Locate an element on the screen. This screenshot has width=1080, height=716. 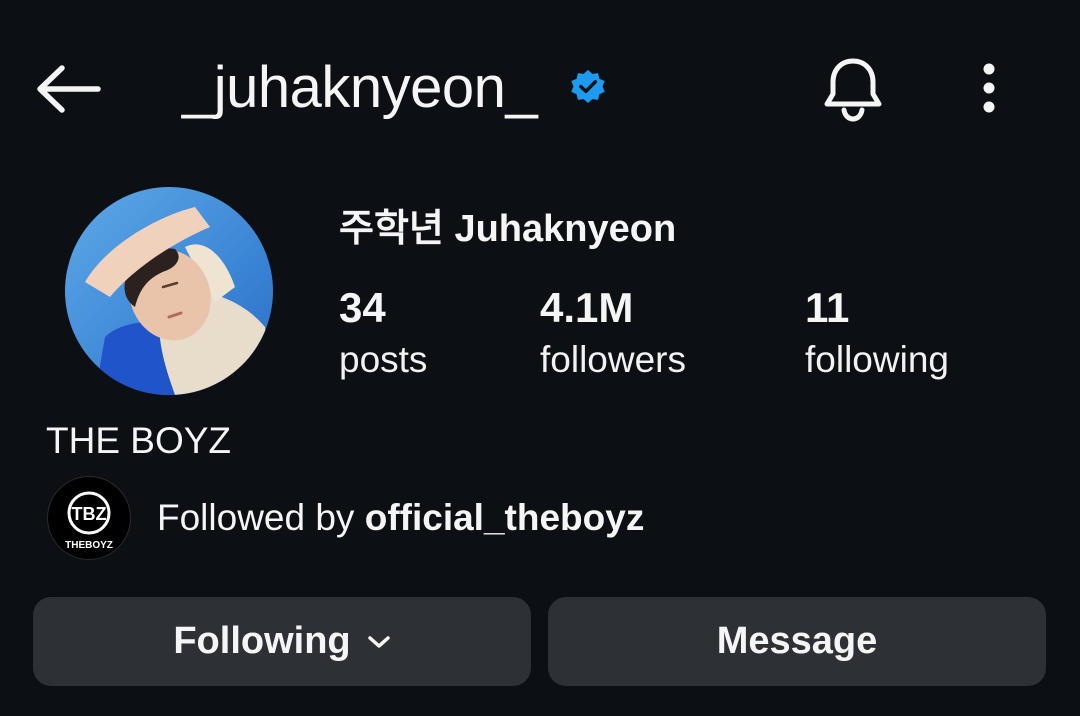
chevron-down-icon is located at coordinates (378, 641).